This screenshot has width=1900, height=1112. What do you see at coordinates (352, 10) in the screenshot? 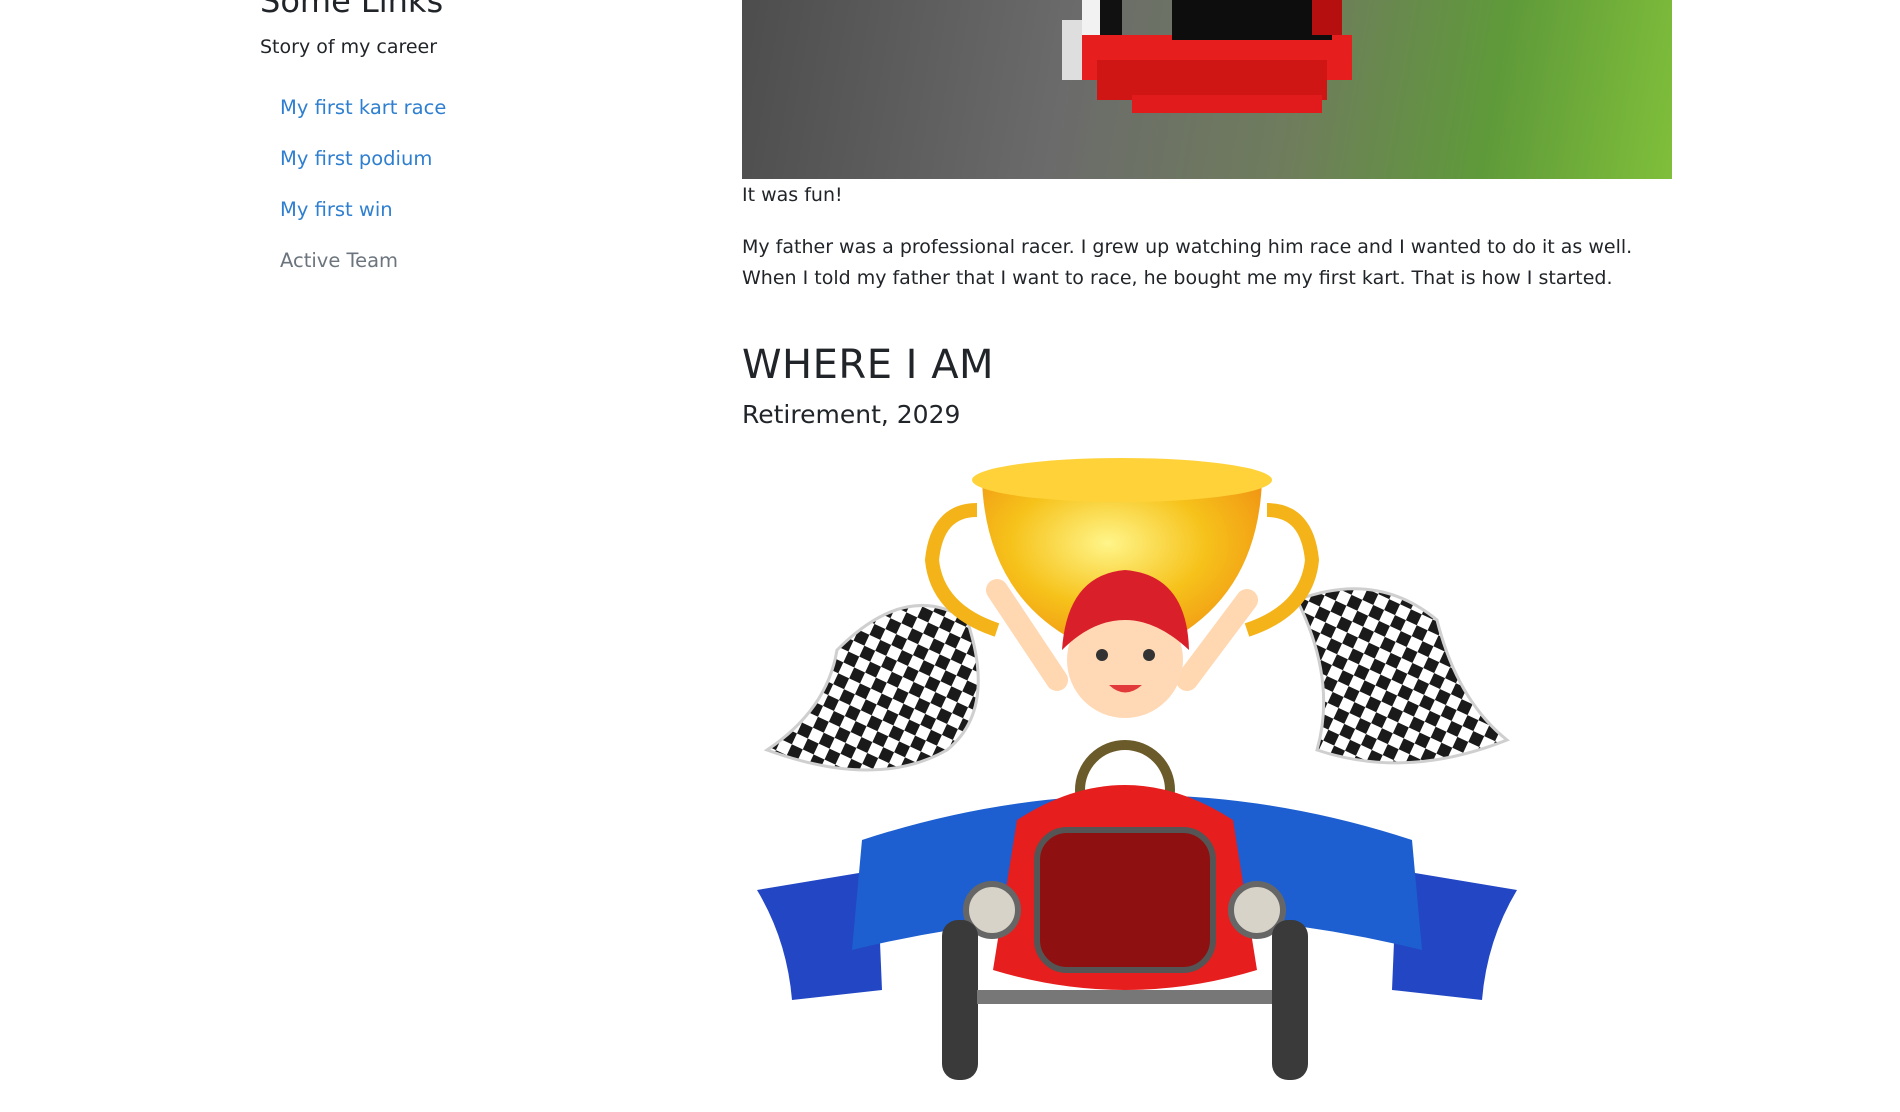
I see `sidebar-title: Some Links` at bounding box center [352, 10].